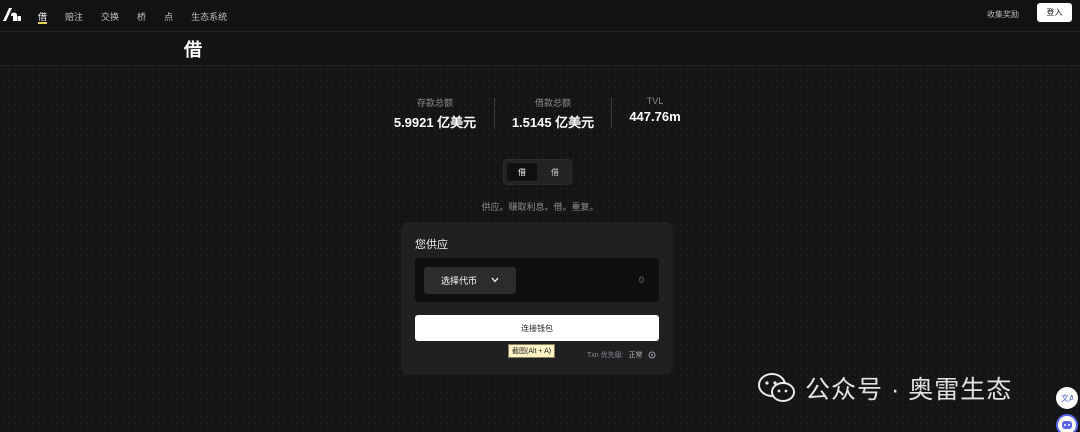  I want to click on wechat-watermark: 公众号 · 奥雷生态, so click(884, 388).